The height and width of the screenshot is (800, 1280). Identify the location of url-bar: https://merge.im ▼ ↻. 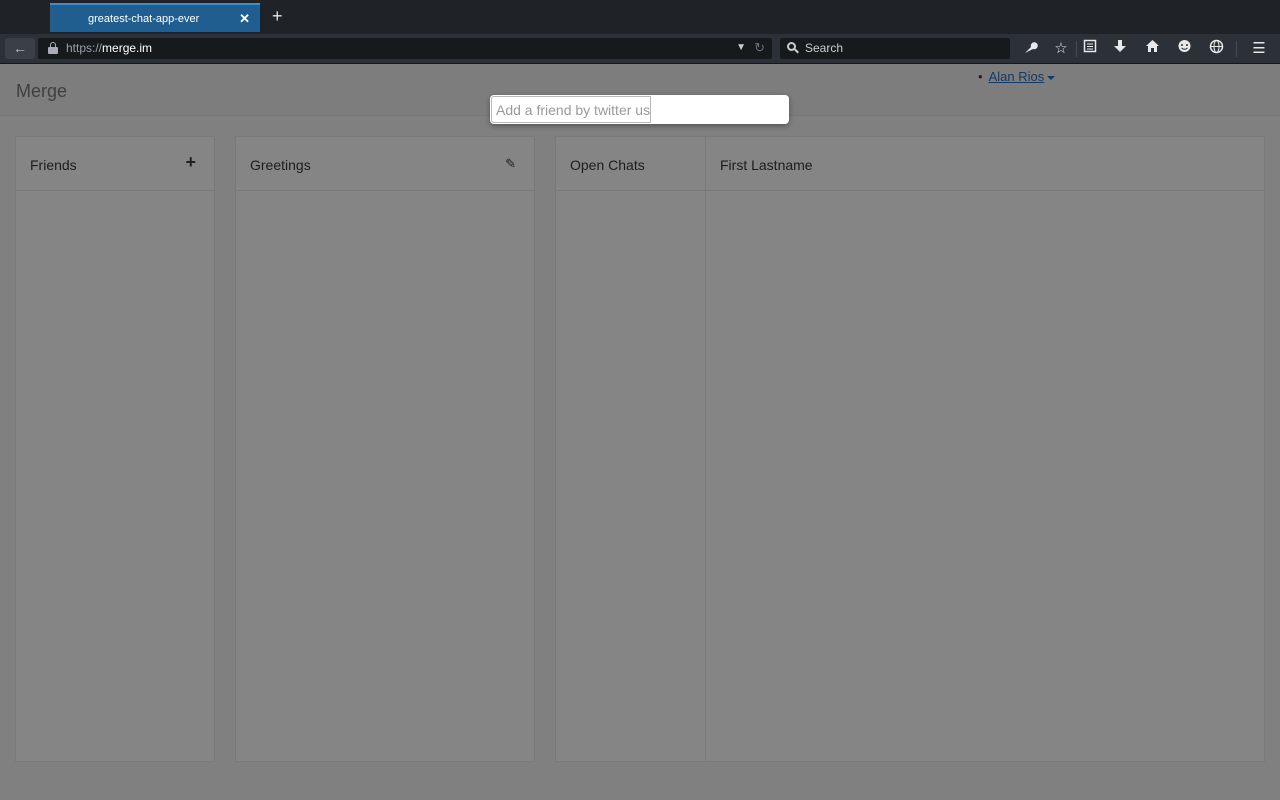
(405, 48).